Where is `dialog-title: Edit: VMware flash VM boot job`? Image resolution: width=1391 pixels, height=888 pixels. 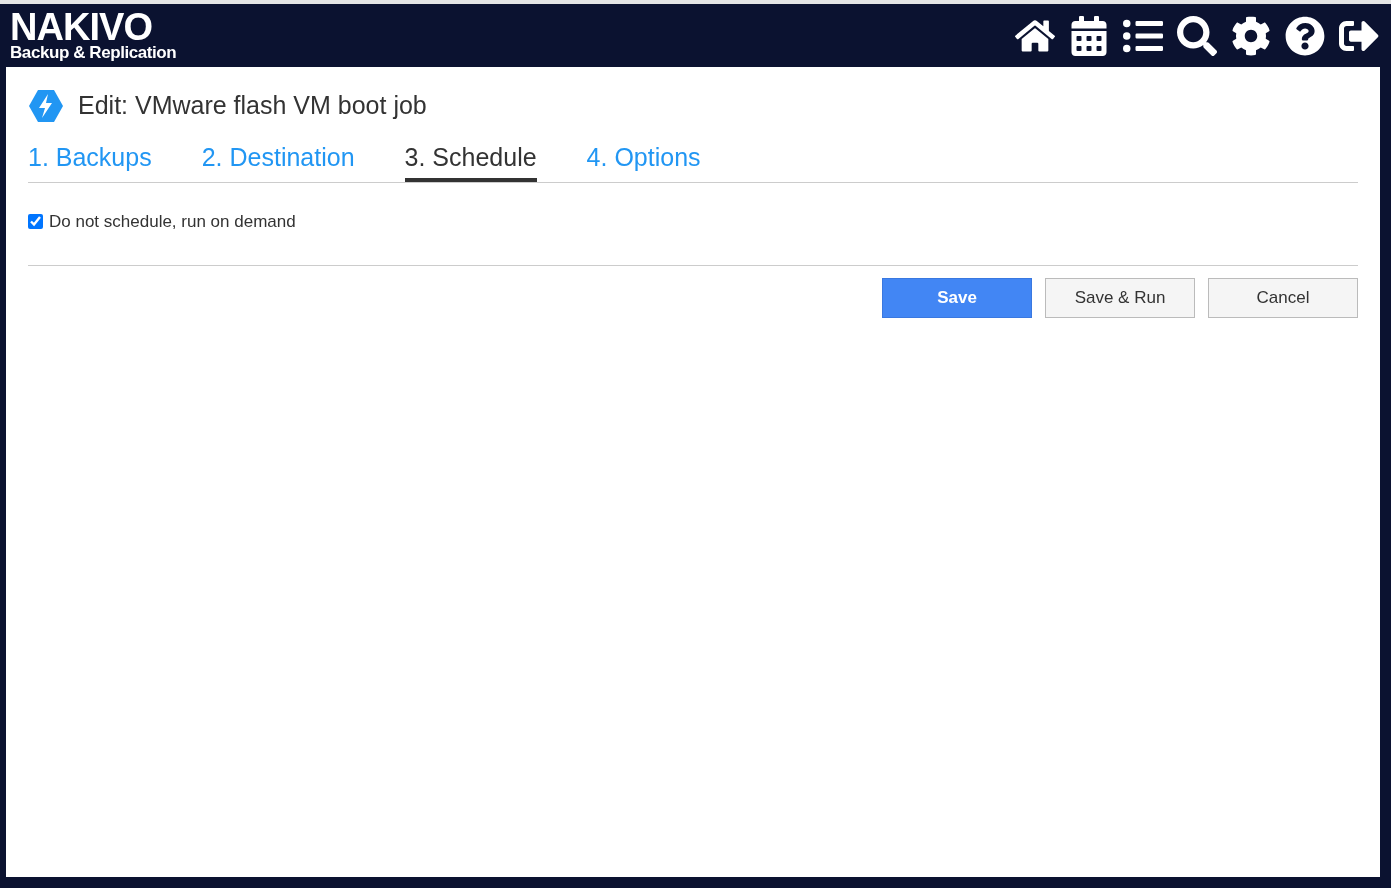
dialog-title: Edit: VMware flash VM boot job is located at coordinates (252, 105).